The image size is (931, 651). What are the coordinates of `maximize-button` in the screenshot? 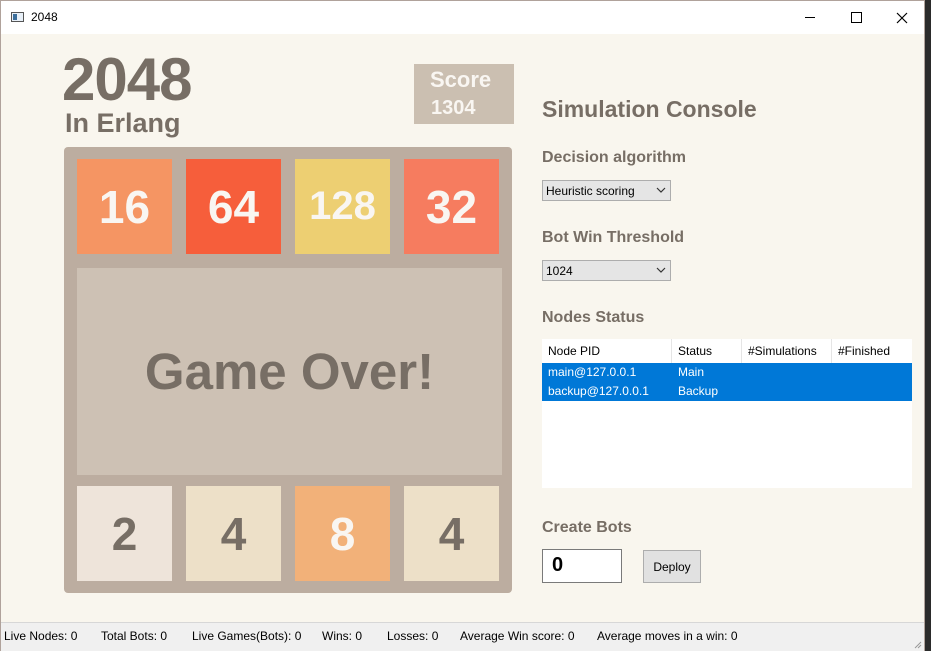 It's located at (856, 17).